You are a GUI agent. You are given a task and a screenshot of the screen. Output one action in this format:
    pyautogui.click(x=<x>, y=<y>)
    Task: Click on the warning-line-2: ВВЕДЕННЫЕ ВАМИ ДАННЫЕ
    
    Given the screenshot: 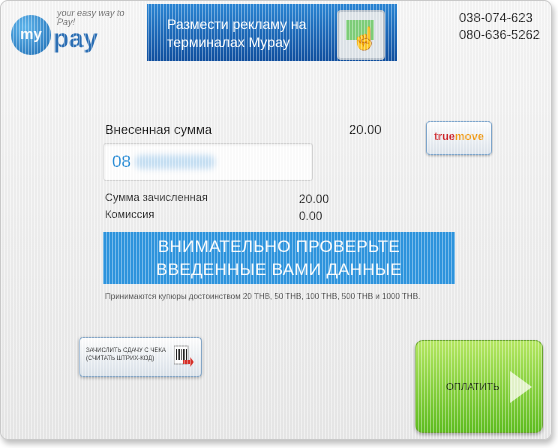 What is the action you would take?
    pyautogui.click(x=279, y=269)
    